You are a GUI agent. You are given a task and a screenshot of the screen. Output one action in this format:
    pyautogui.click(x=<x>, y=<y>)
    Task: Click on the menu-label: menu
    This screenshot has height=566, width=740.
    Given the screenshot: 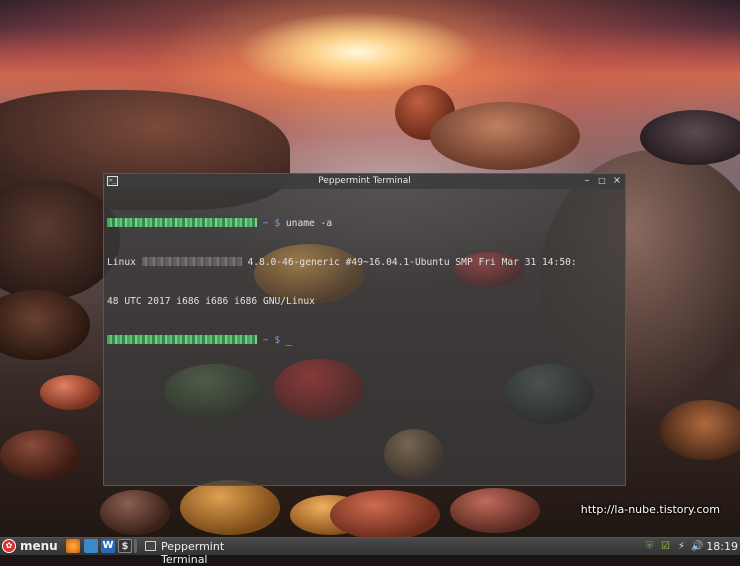 What is the action you would take?
    pyautogui.click(x=39, y=546)
    